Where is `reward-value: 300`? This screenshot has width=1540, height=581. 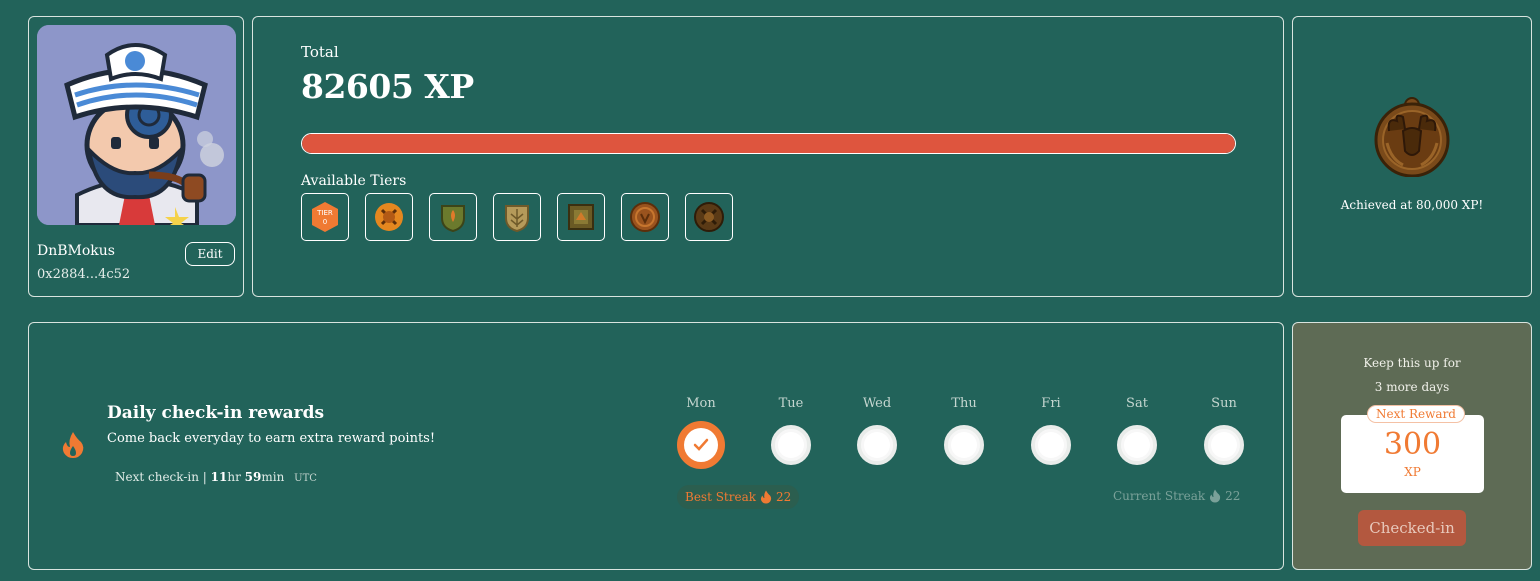 reward-value: 300 is located at coordinates (1412, 444).